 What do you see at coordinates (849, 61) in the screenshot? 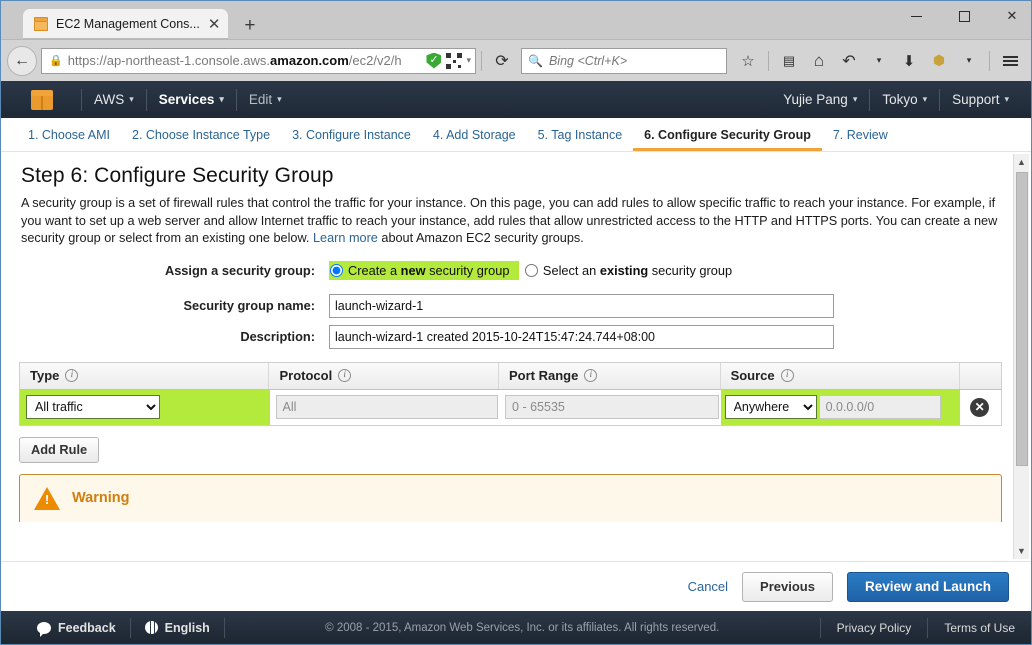
I see `history-back-icon: ↶` at bounding box center [849, 61].